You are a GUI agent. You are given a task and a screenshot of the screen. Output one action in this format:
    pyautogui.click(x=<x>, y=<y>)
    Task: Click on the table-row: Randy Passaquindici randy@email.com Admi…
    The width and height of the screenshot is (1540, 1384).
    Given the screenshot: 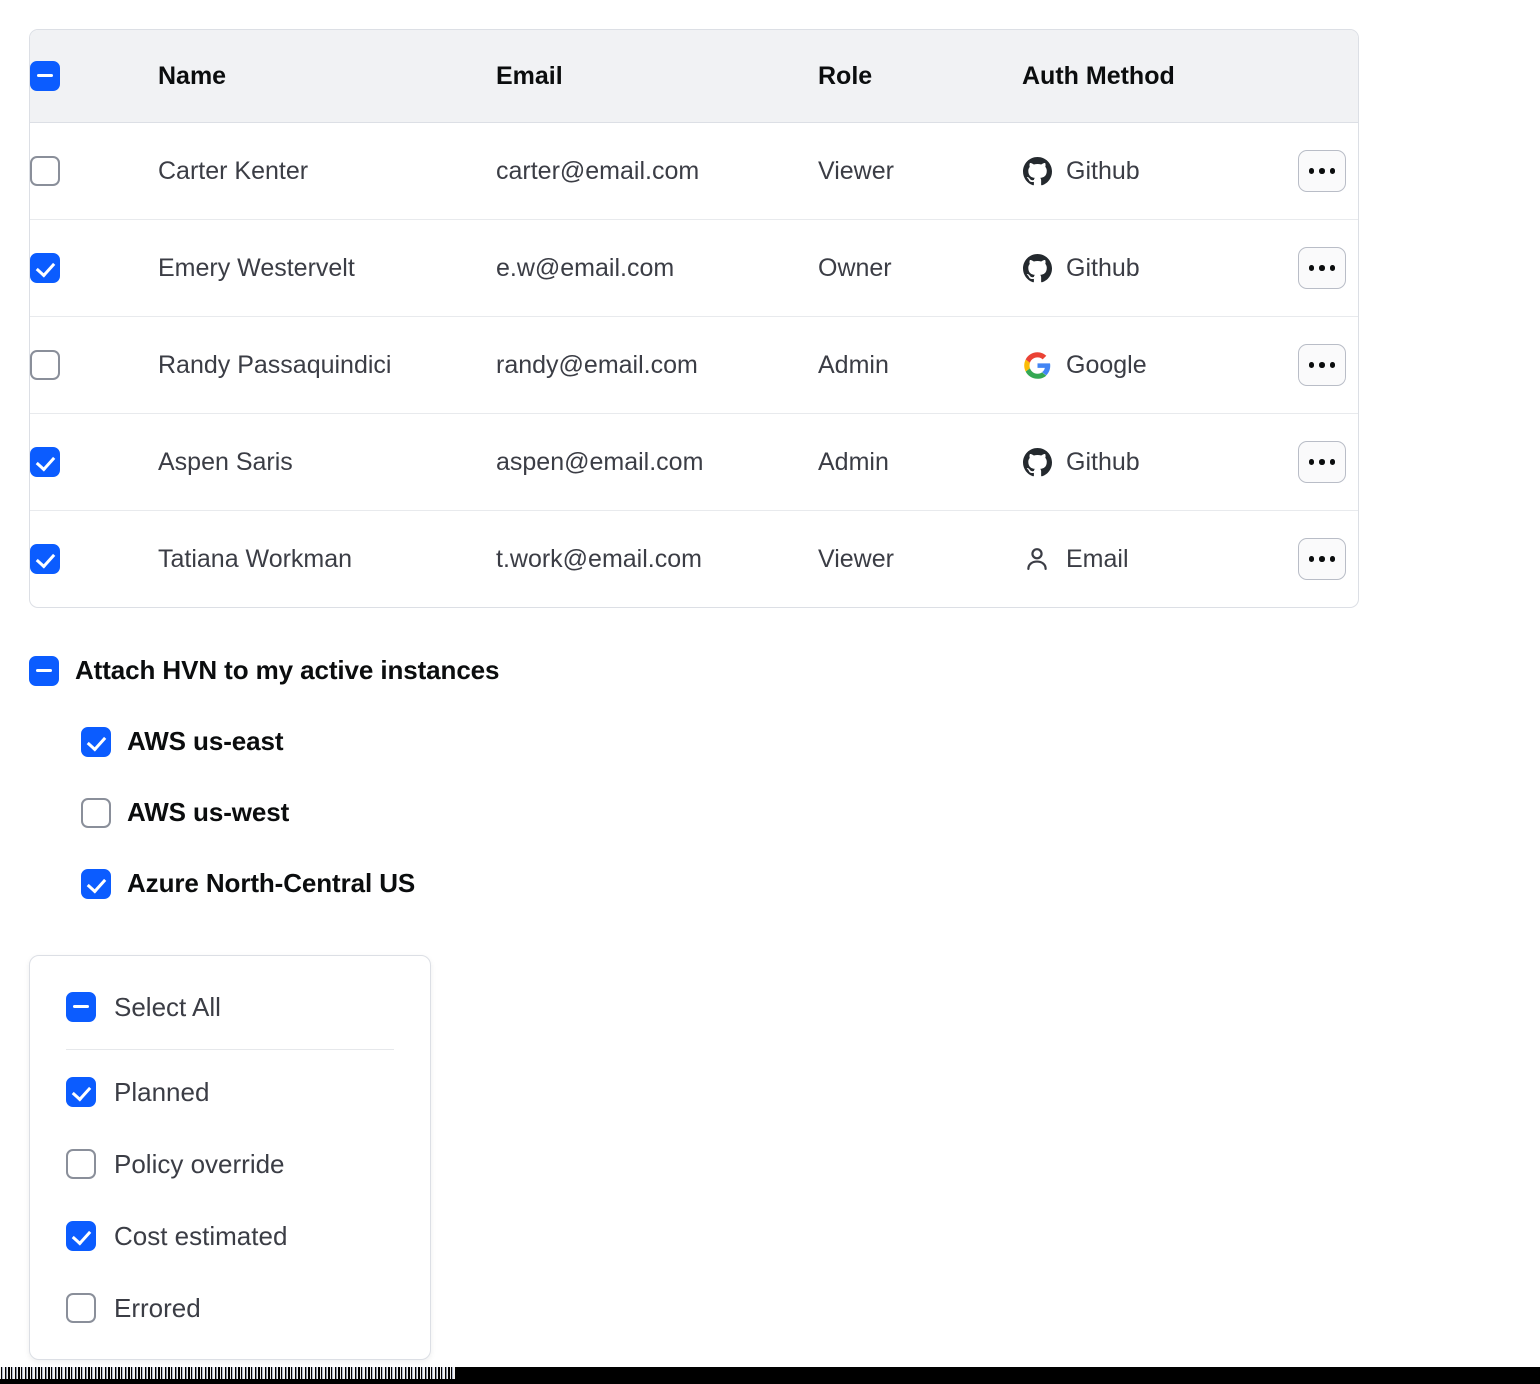 What is the action you would take?
    pyautogui.click(x=694, y=365)
    